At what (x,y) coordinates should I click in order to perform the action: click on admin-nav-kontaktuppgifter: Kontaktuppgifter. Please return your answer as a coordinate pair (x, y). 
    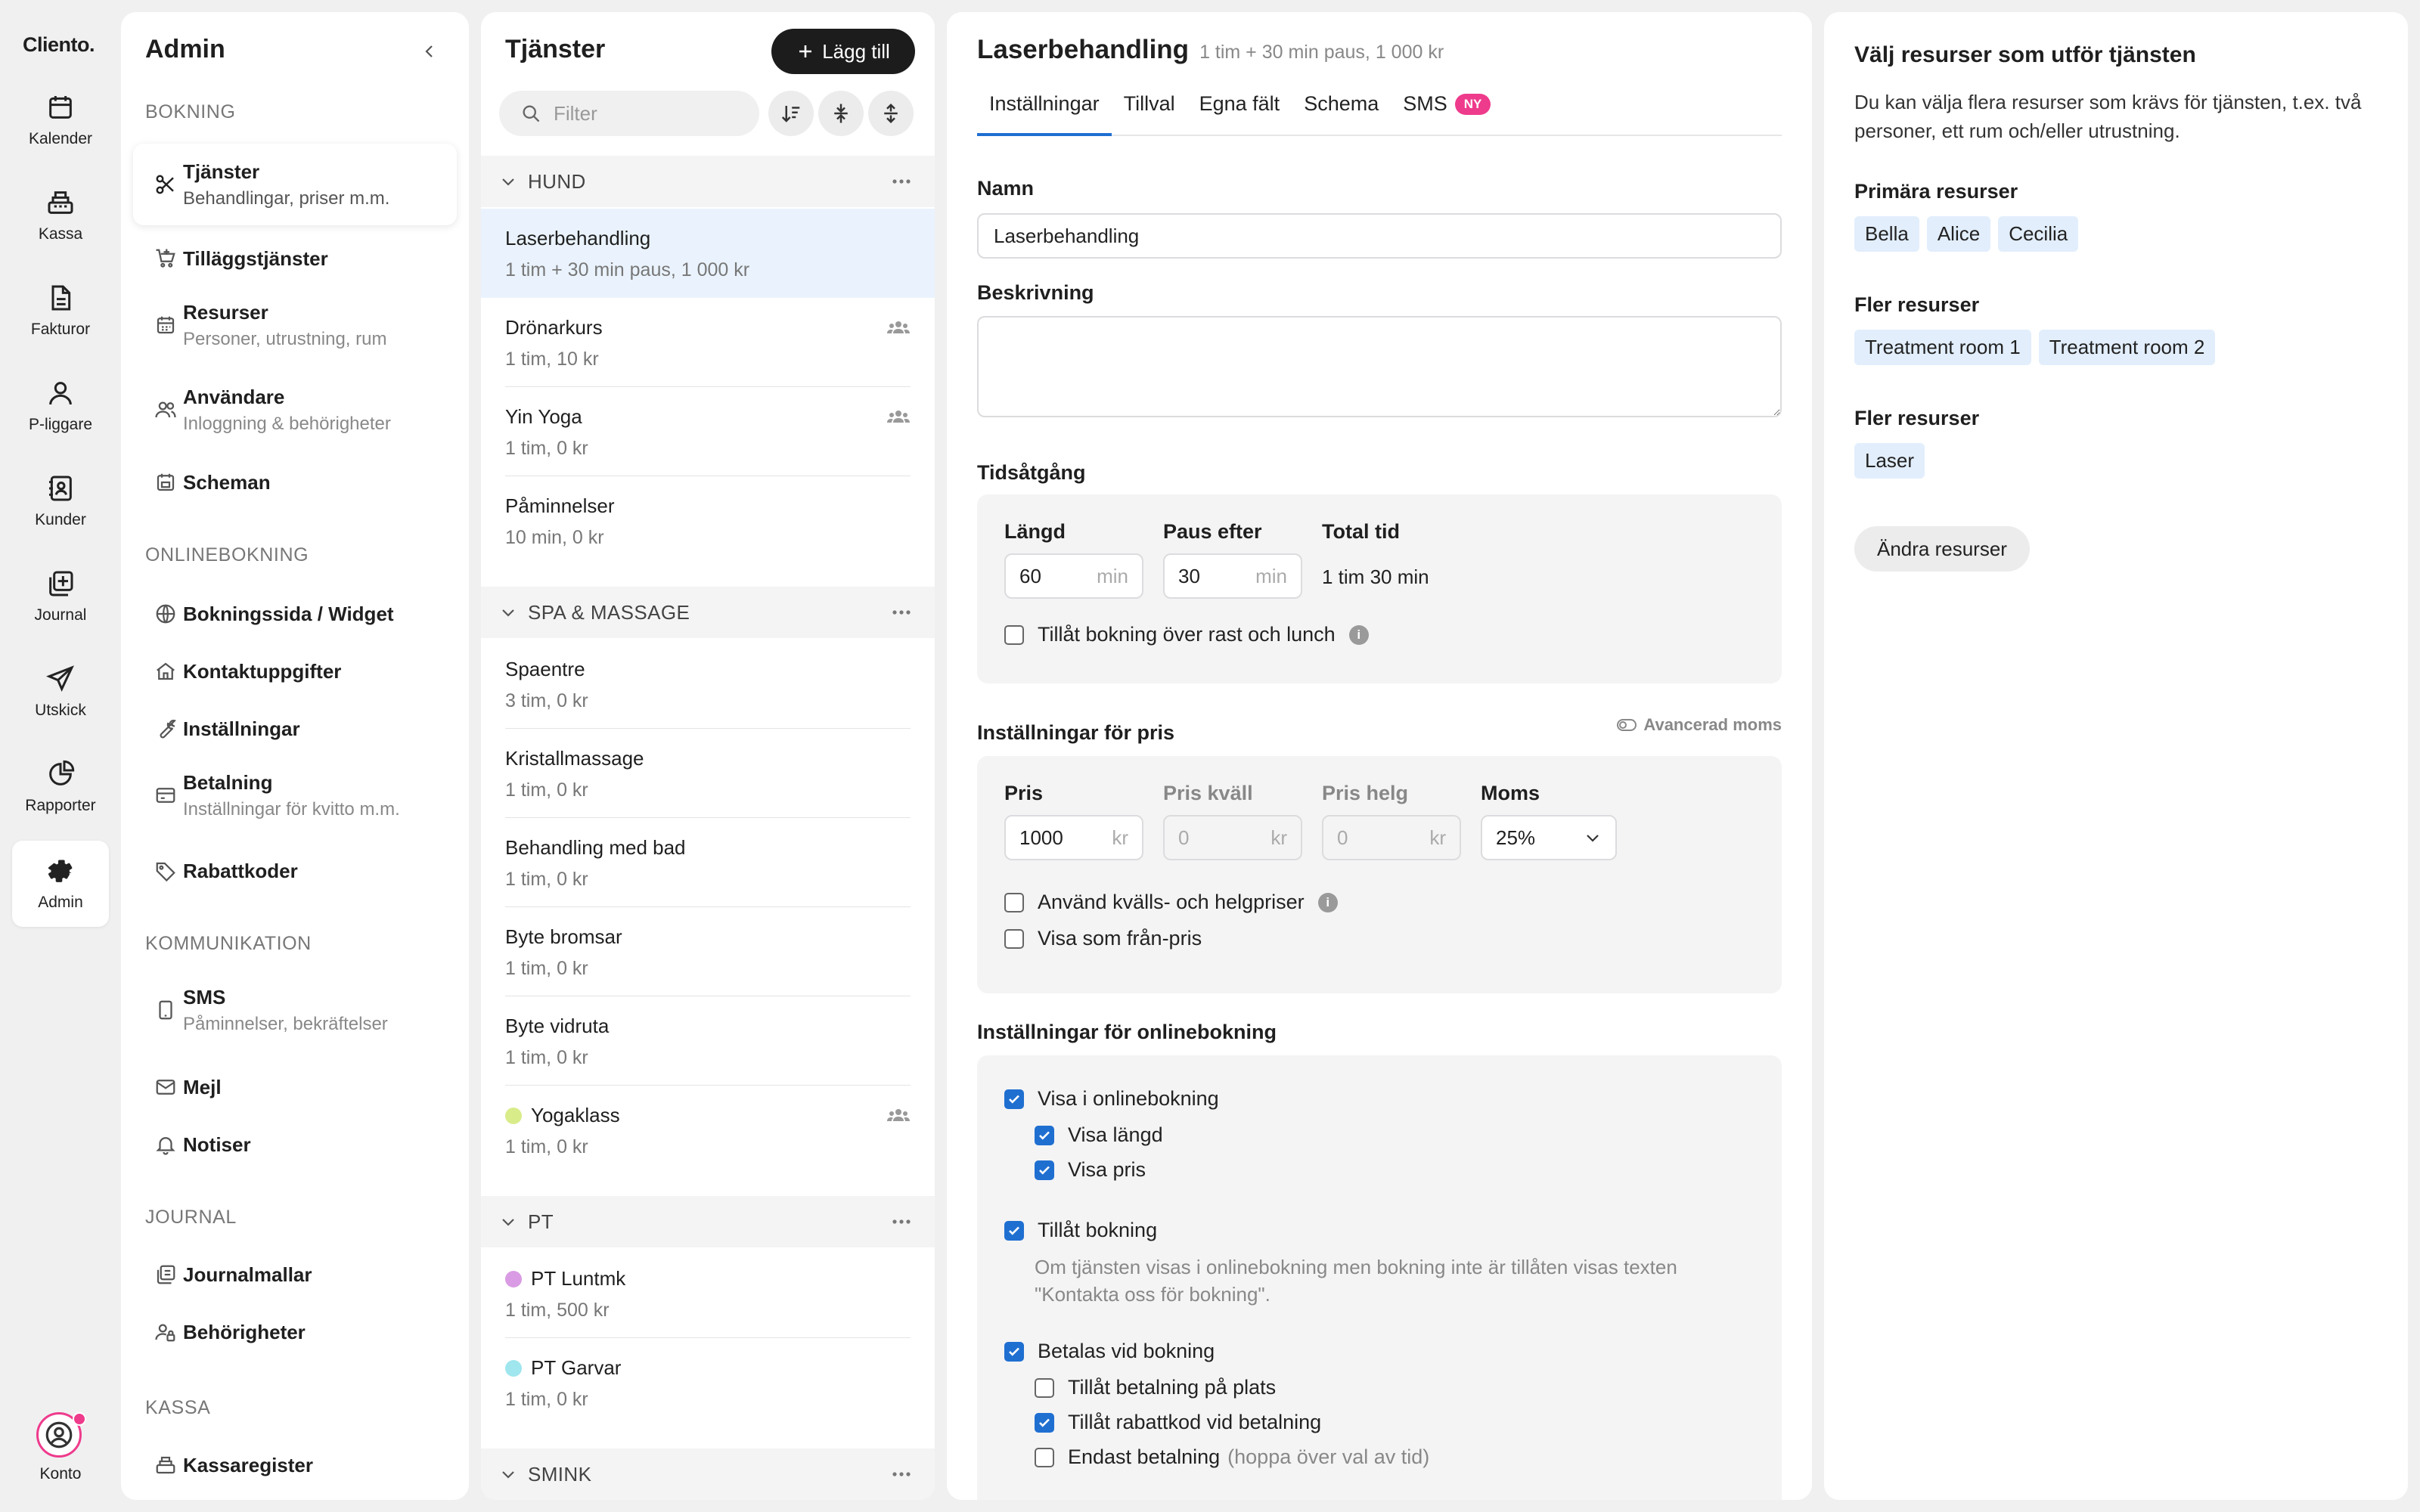
    Looking at the image, I should click on (295, 671).